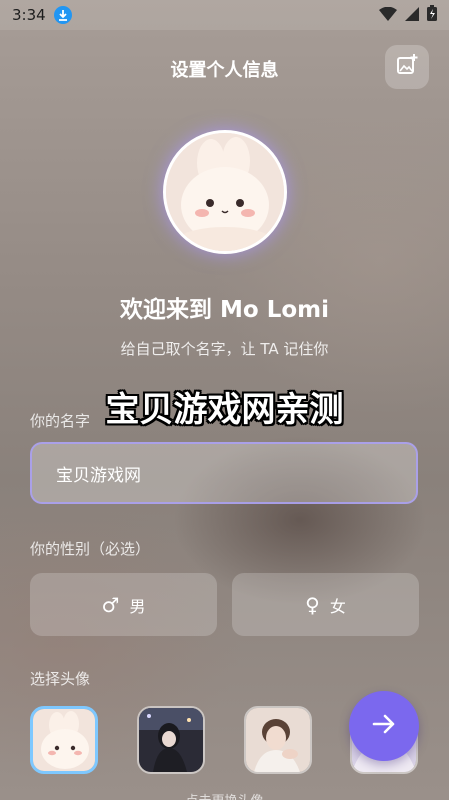 The height and width of the screenshot is (800, 449). Describe the element at coordinates (224, 795) in the screenshot. I see `avatar-hint: 点击更换头像` at that location.